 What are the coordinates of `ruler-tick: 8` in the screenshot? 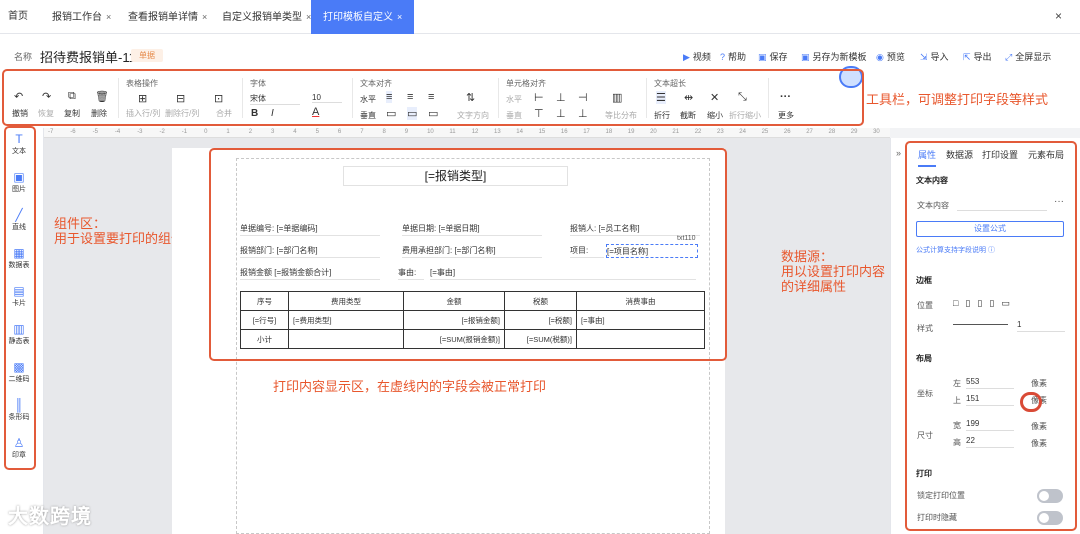 It's located at (384, 132).